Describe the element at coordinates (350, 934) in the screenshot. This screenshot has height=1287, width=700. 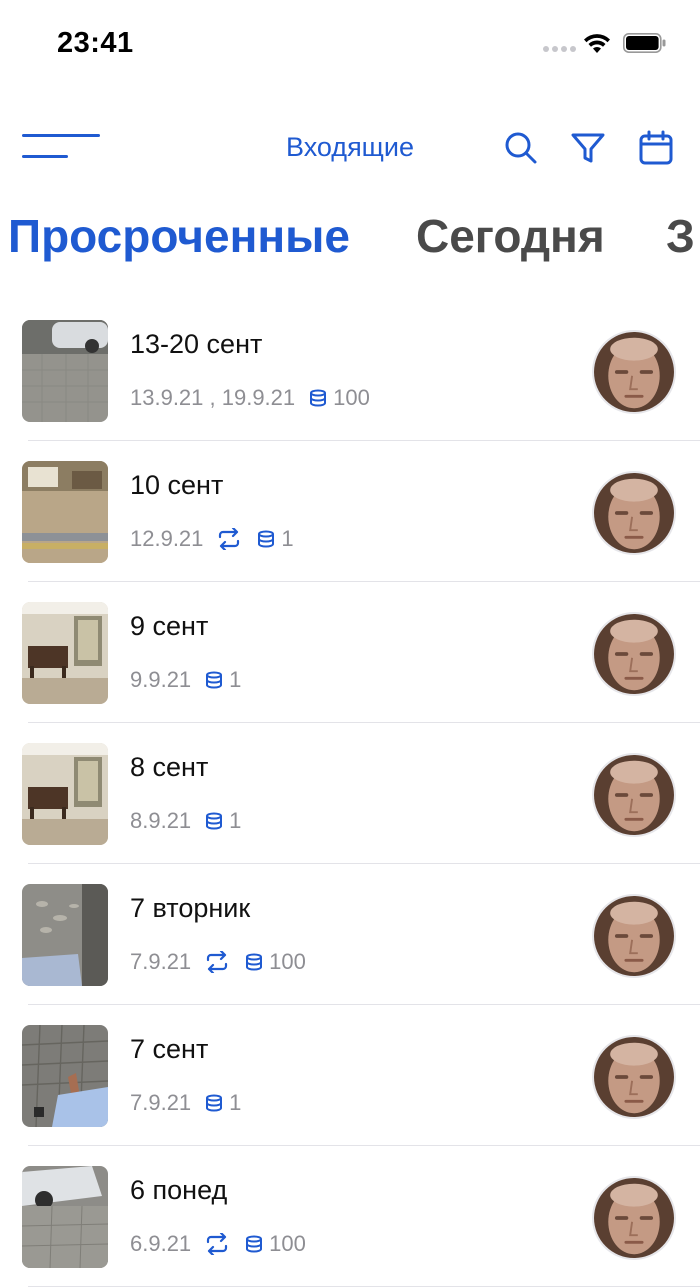
I see `list-item: 7 вторник 7.9.21 100` at that location.